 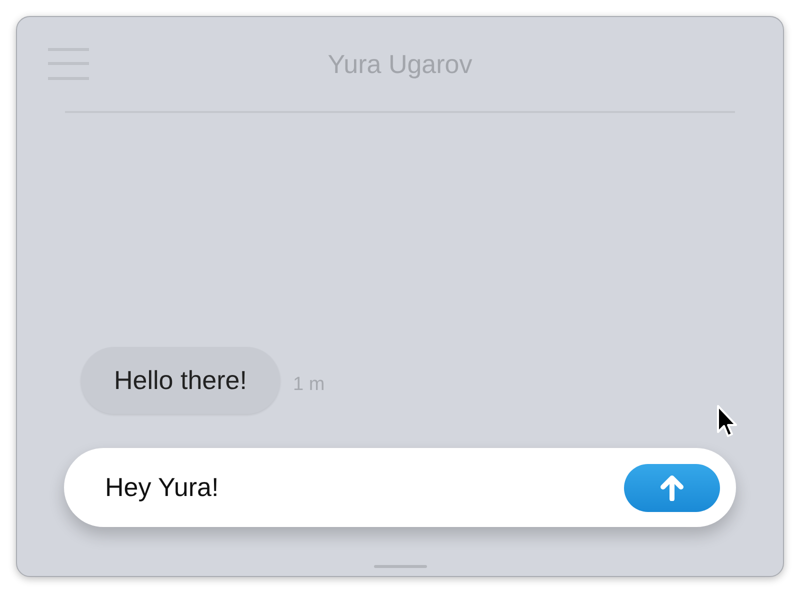 I want to click on message-bubble: Hello there!, so click(x=180, y=380).